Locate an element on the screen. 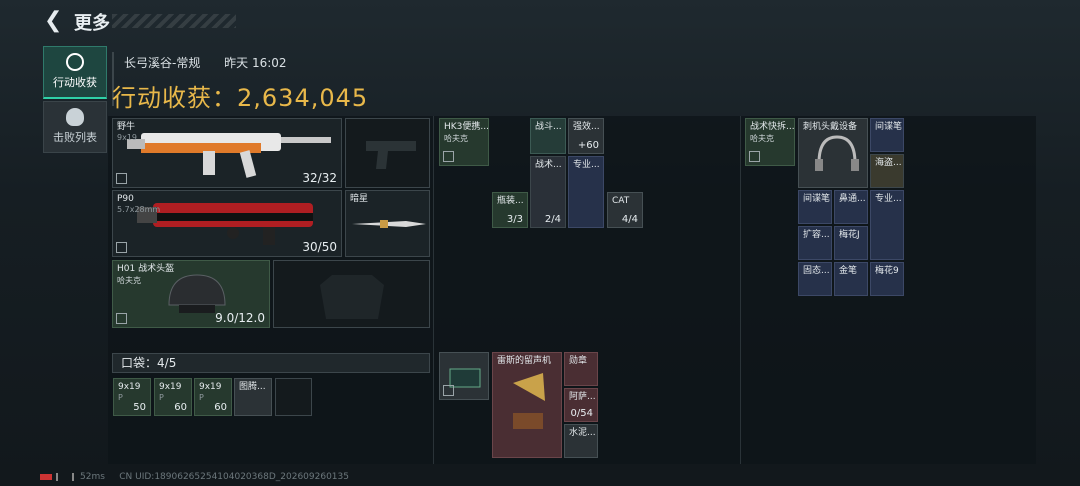 The image size is (1080, 486). rig-item: CAT 4/4 is located at coordinates (625, 210).